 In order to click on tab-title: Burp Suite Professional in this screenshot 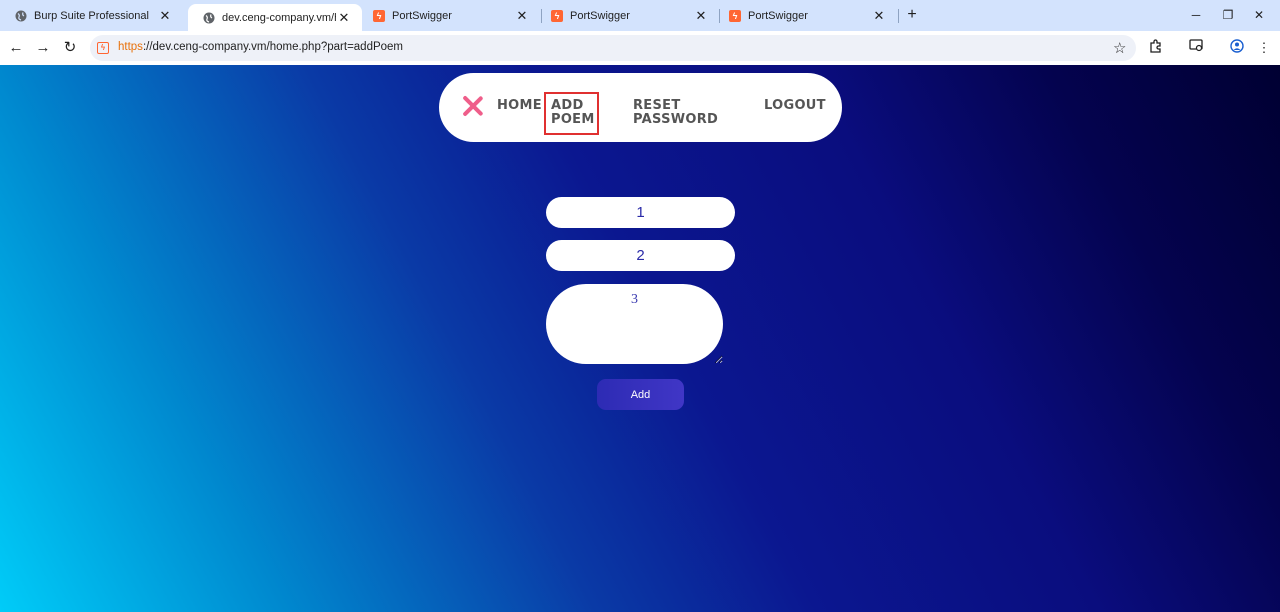, I will do `click(91, 15)`.